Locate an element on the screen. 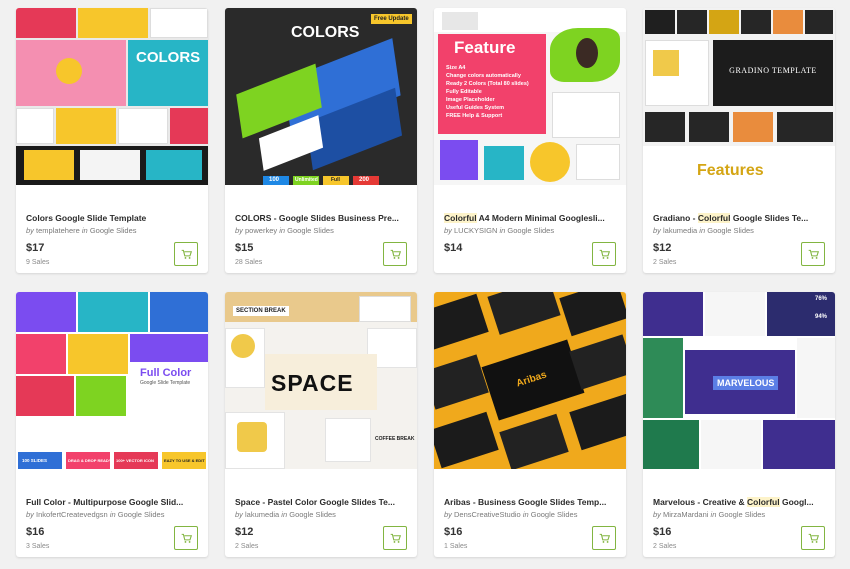  author-link: MirzaMardani is located at coordinates (685, 514).